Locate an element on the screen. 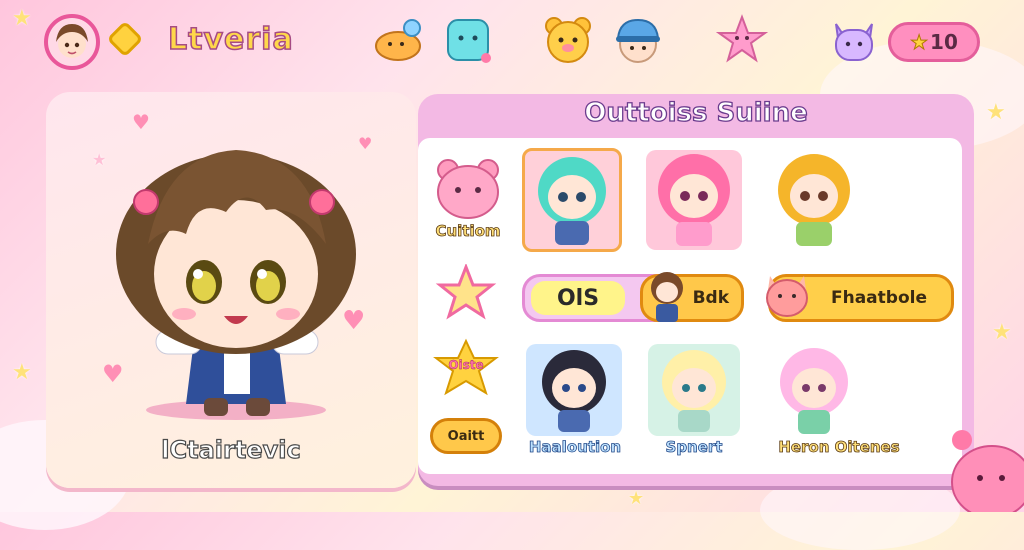 The width and height of the screenshot is (1024, 550). mint-hair-girl-icon is located at coordinates (572, 201).